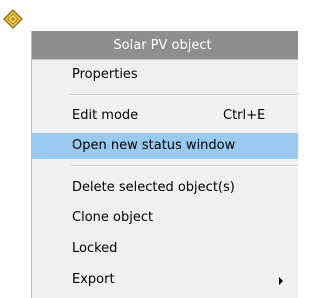  Describe the element at coordinates (93, 279) in the screenshot. I see `menu-item-label: Export` at that location.